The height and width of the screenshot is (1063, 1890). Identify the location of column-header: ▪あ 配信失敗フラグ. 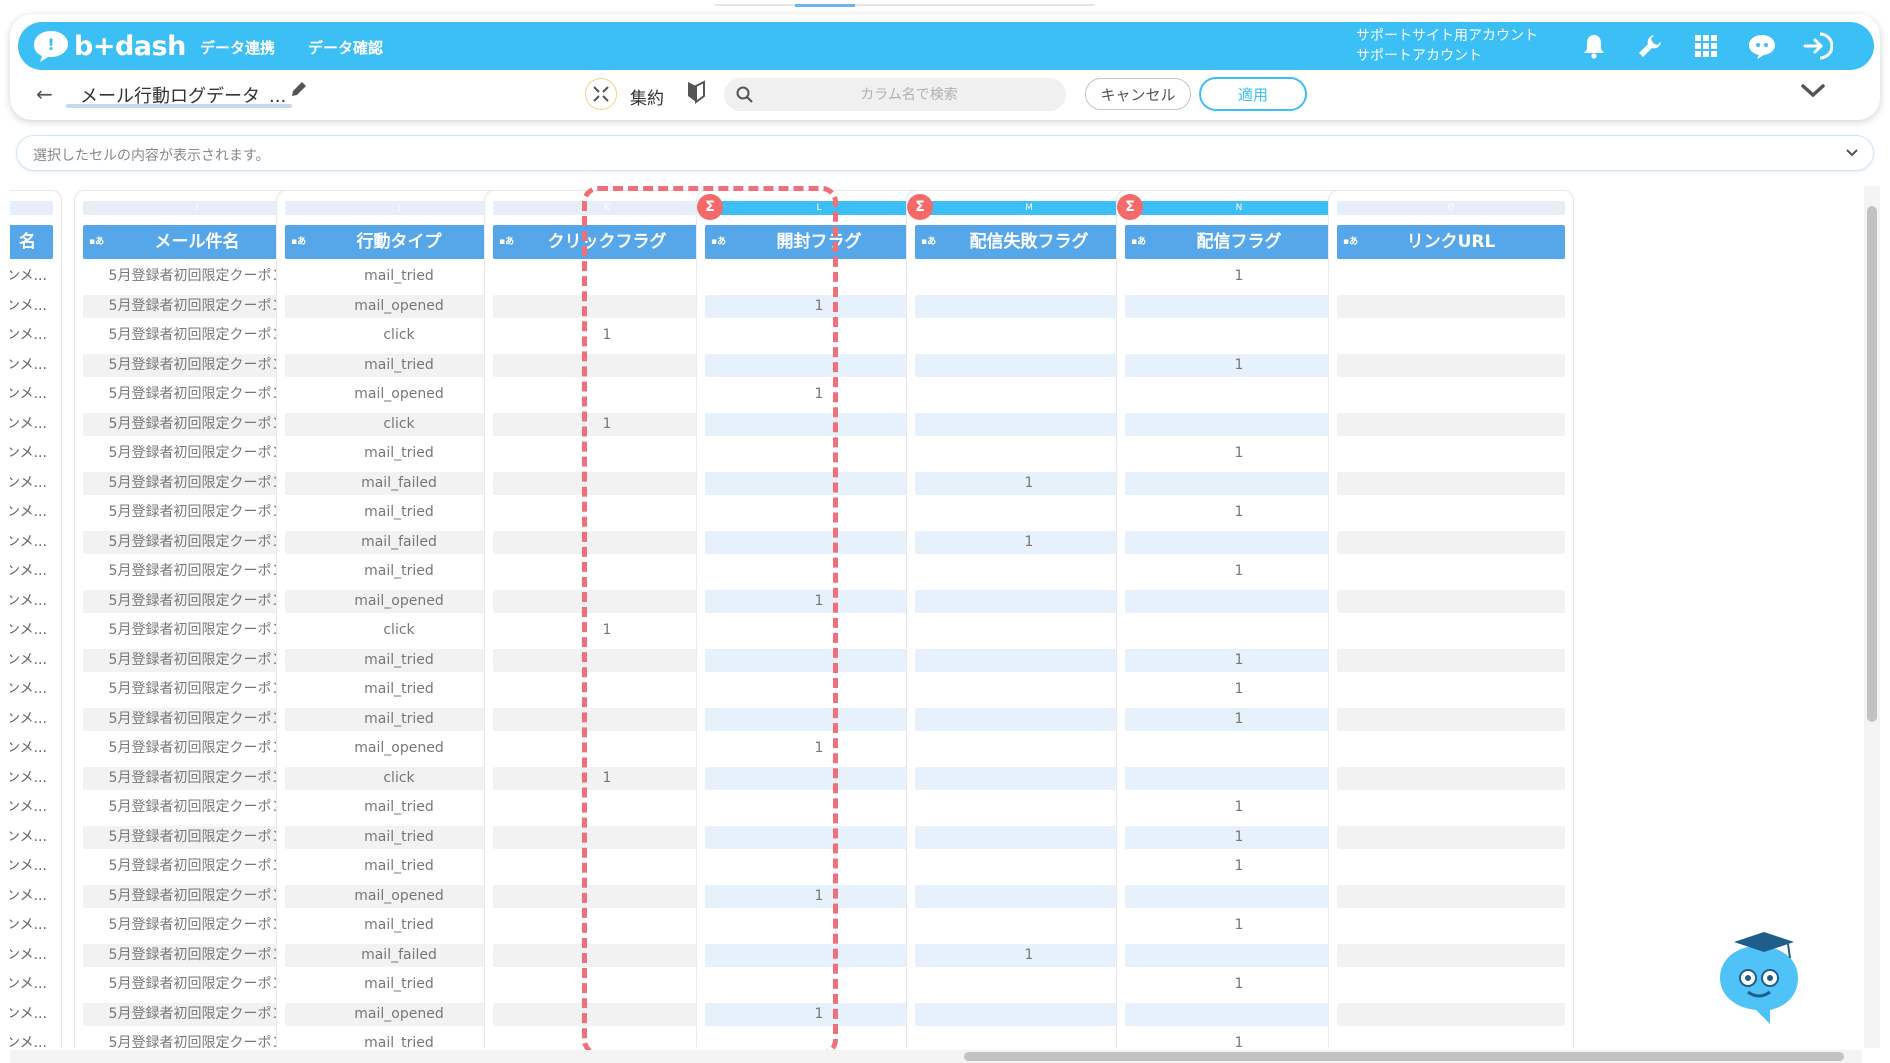
(1029, 242).